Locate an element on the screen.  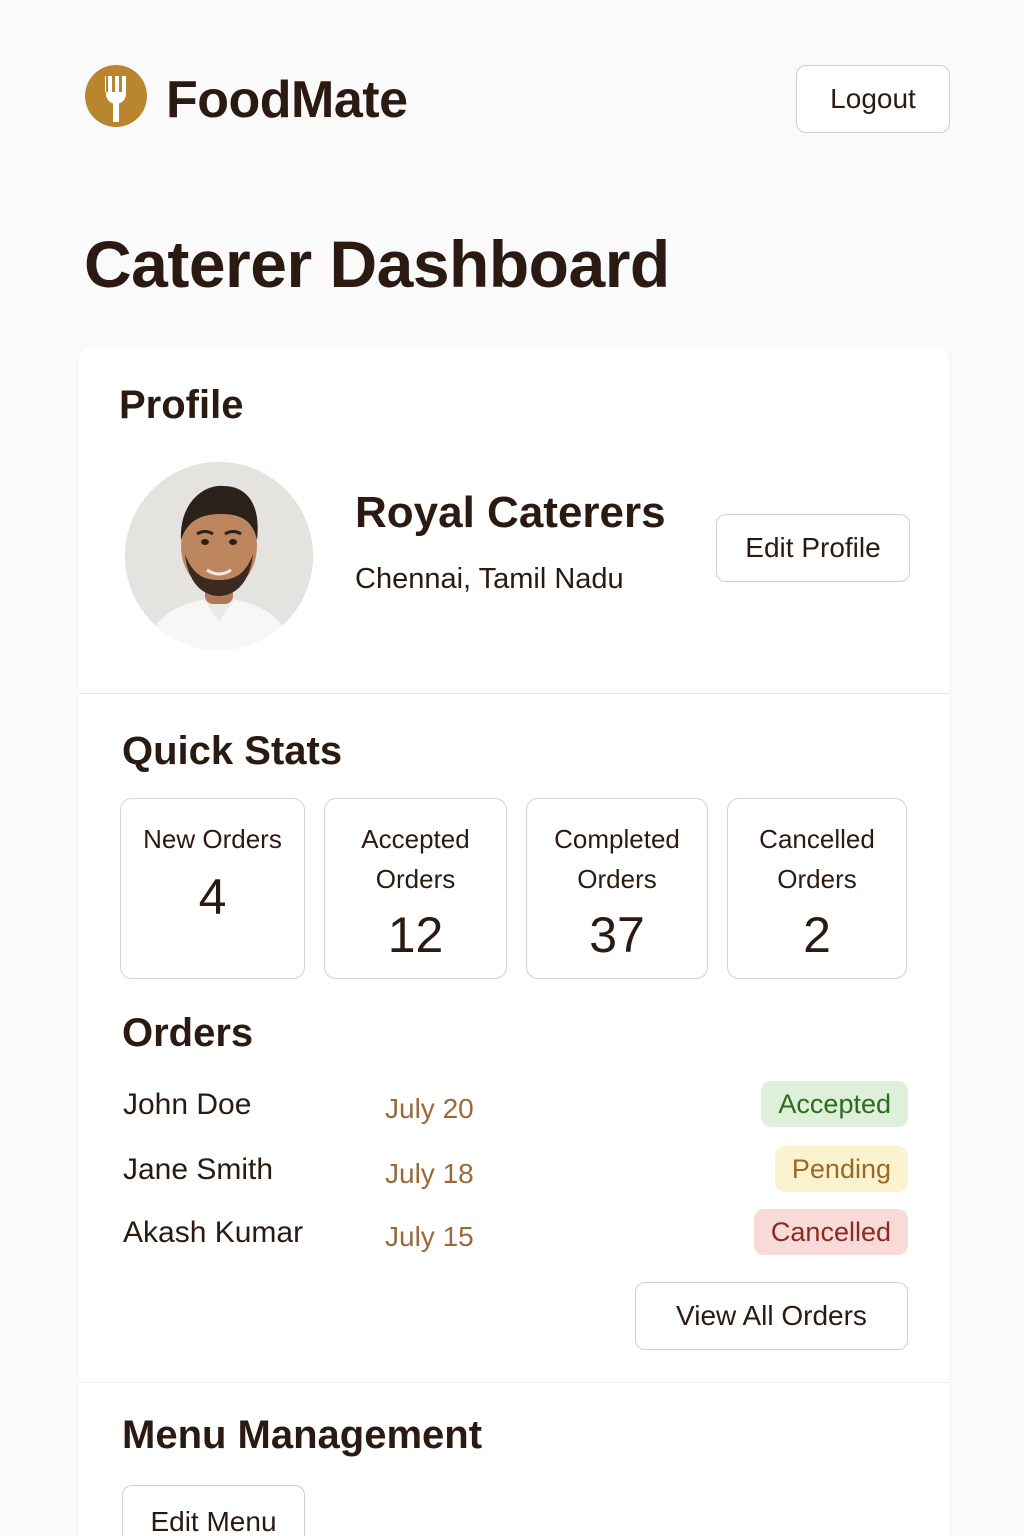
profile-section-title: Profile is located at coordinates (181, 405).